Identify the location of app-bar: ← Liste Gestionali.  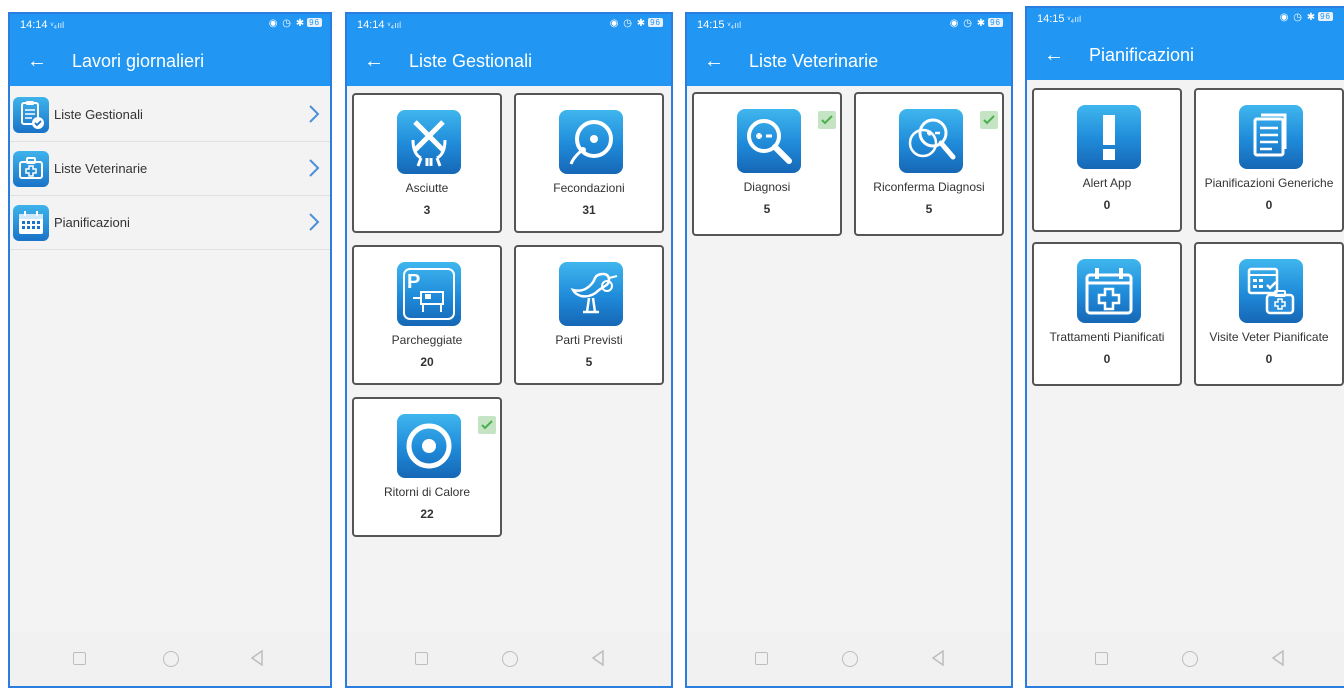
(509, 61).